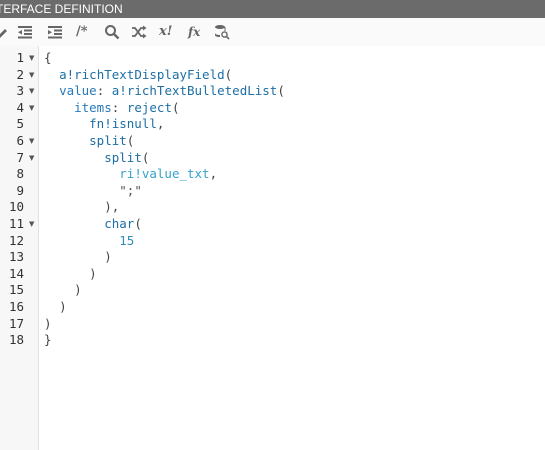 This screenshot has height=450, width=545. I want to click on comment-icon: /*, so click(85, 32).